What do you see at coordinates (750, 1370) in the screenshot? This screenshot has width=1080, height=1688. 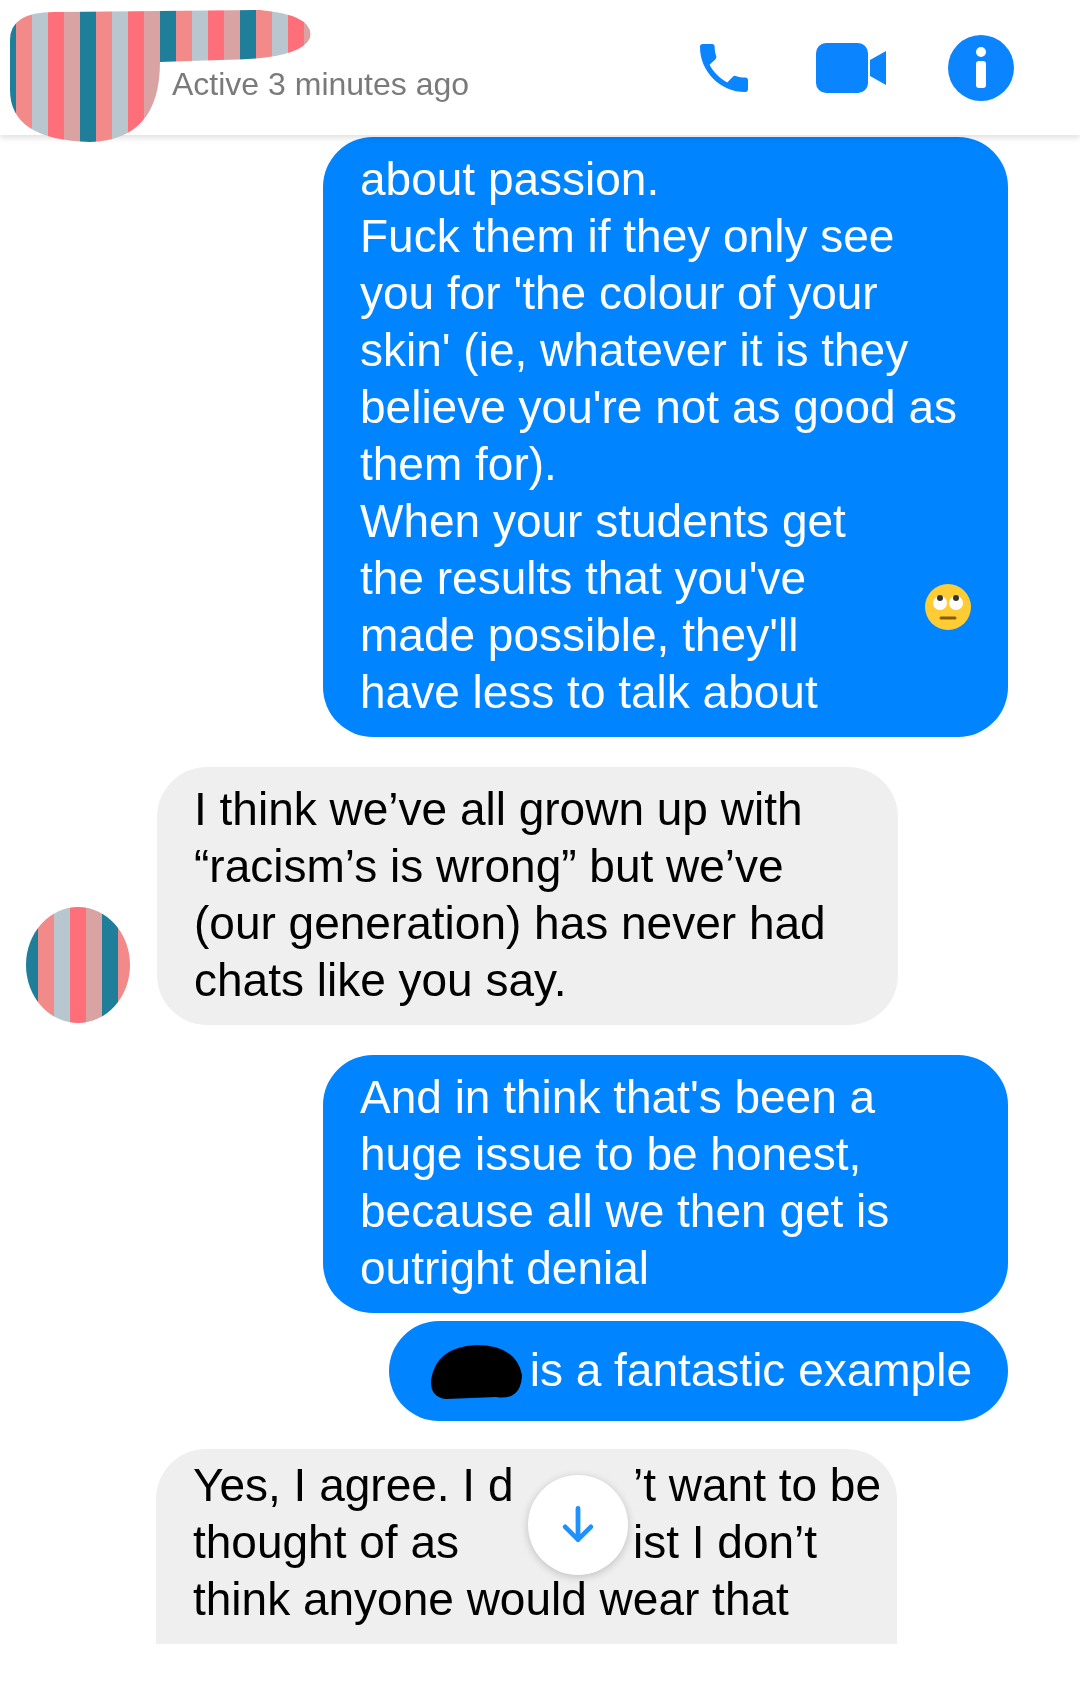 I see `message-text: is a fantastic example` at bounding box center [750, 1370].